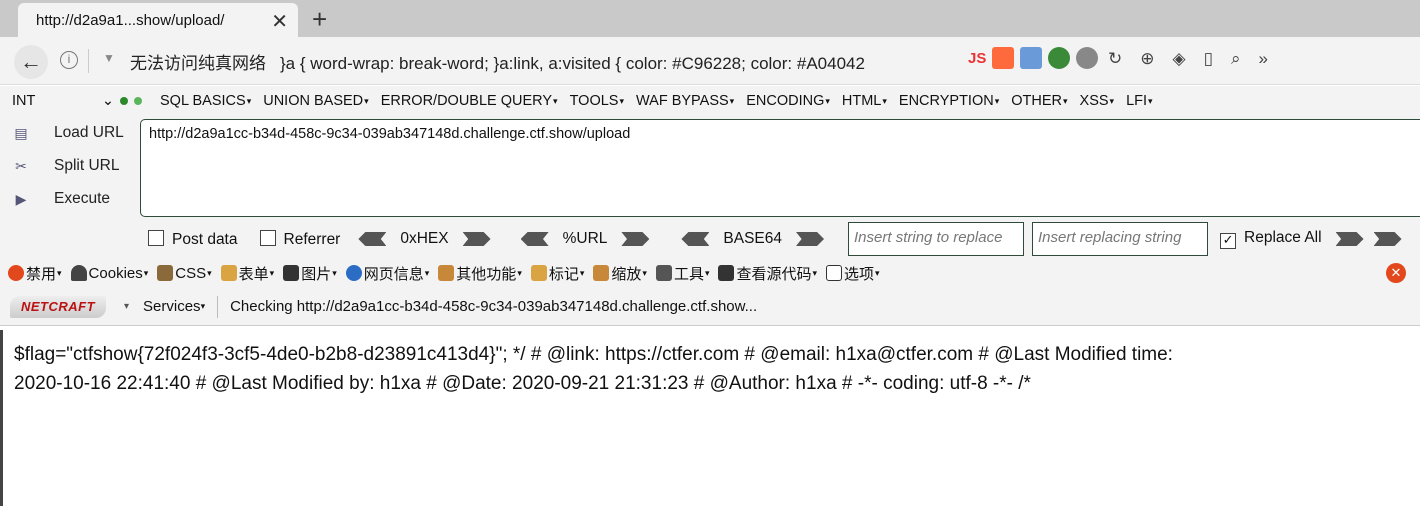  I want to click on address-dropdown-icon: ▼, so click(109, 58).